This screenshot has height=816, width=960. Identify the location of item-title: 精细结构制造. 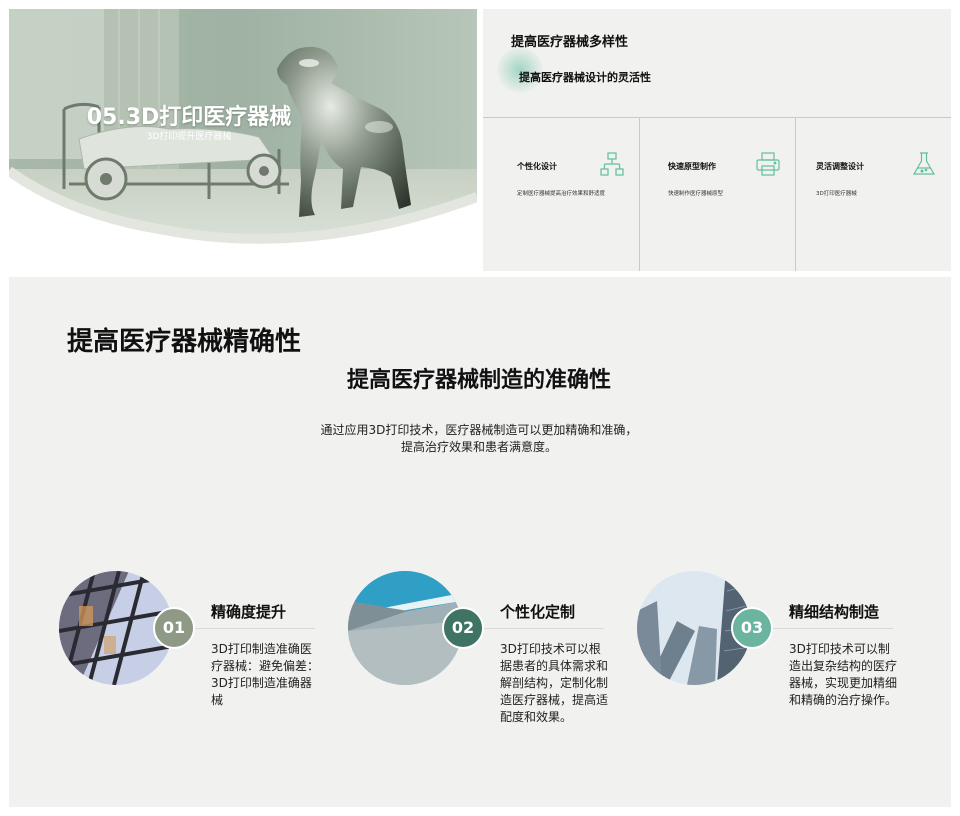
(834, 612).